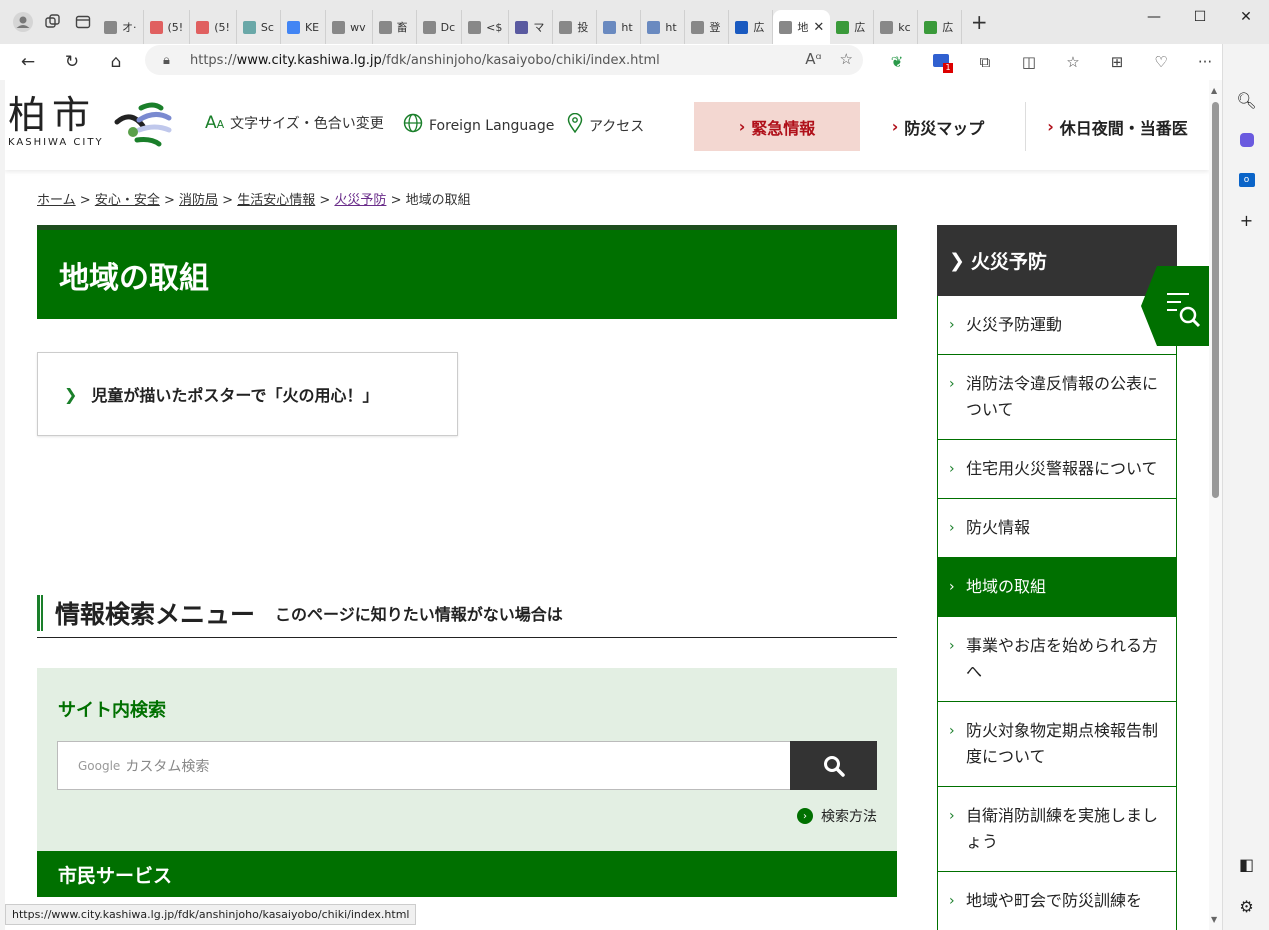 Image resolution: width=1269 pixels, height=930 pixels. What do you see at coordinates (358, 27) in the screenshot?
I see `browser-tab-label: wv` at bounding box center [358, 27].